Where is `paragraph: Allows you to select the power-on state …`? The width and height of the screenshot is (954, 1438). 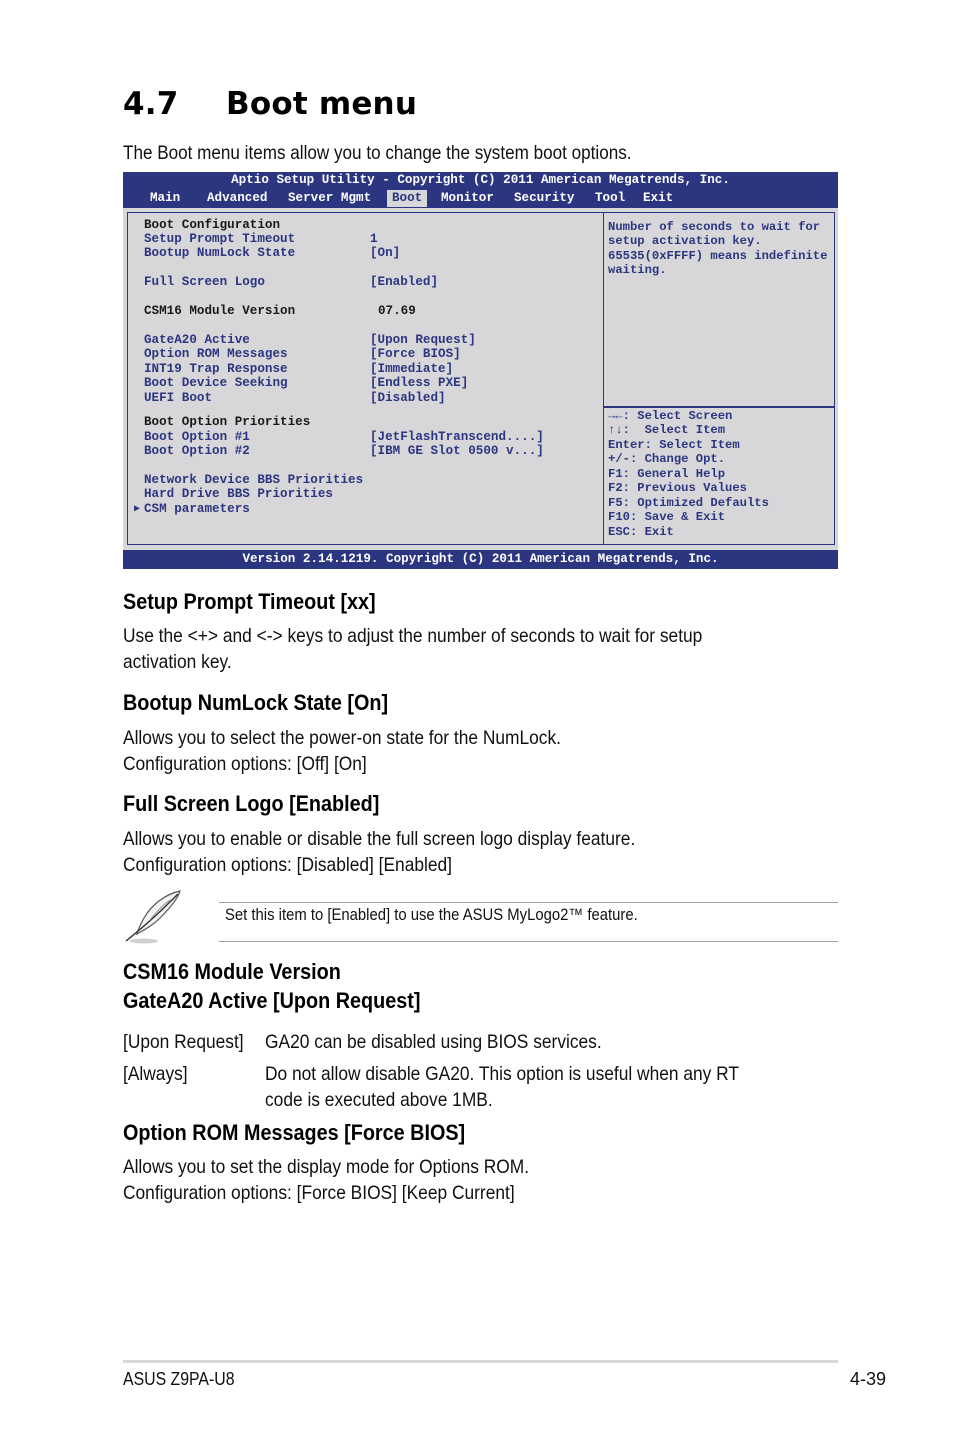 paragraph: Allows you to select the power-on state … is located at coordinates (342, 738).